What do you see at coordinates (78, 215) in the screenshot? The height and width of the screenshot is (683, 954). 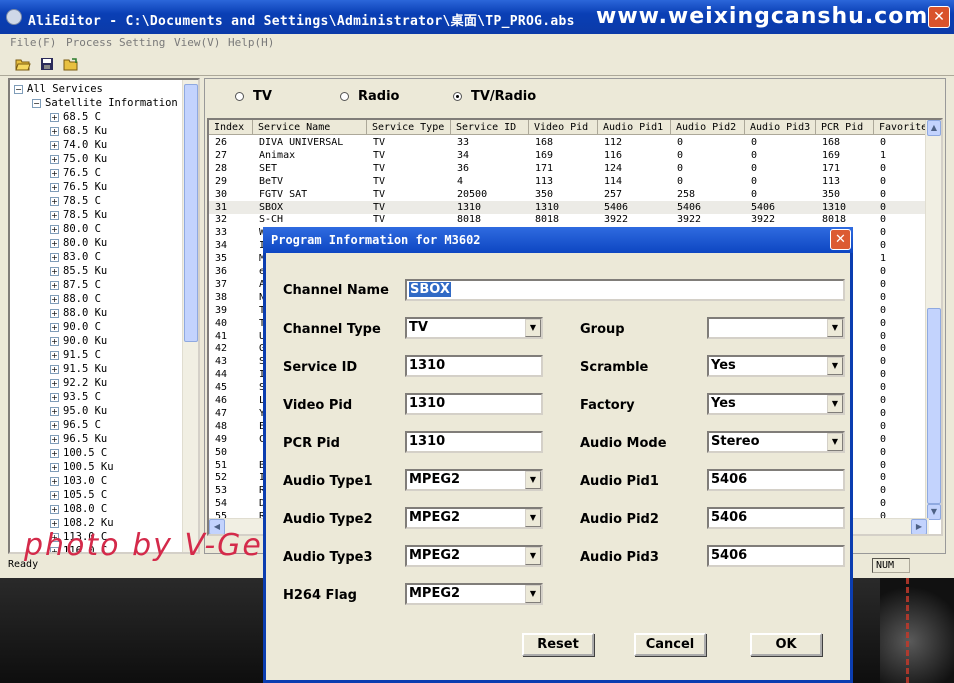 I see `tree-item: +78.5 Ku` at bounding box center [78, 215].